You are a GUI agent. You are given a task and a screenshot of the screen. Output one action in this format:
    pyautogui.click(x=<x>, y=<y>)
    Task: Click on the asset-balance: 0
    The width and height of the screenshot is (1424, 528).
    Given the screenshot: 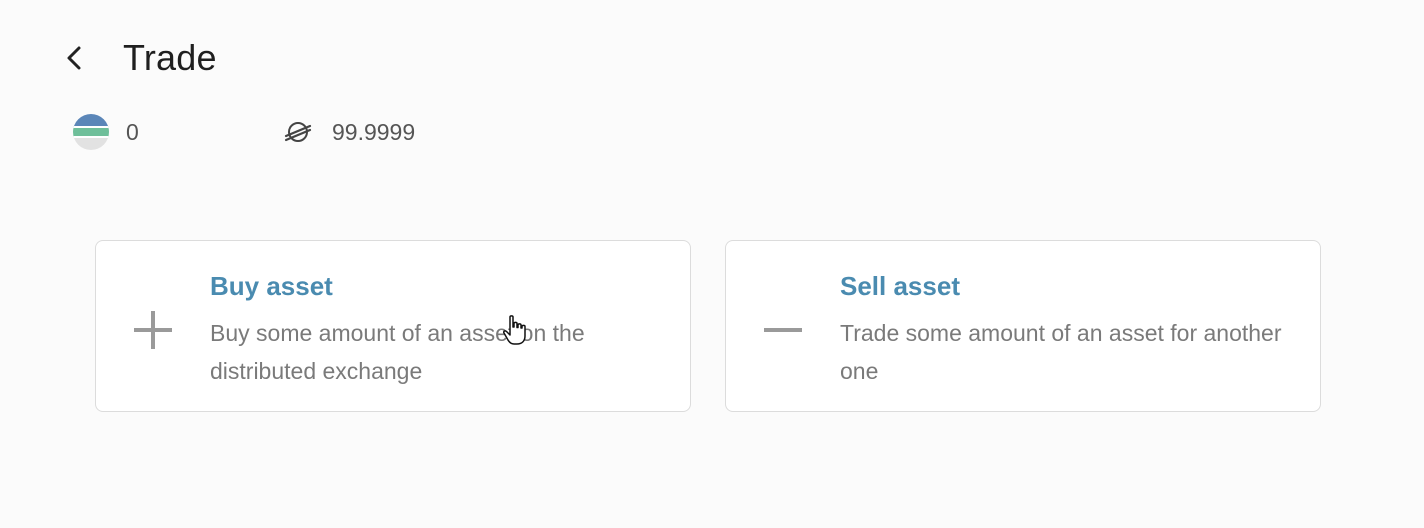 What is the action you would take?
    pyautogui.click(x=178, y=132)
    